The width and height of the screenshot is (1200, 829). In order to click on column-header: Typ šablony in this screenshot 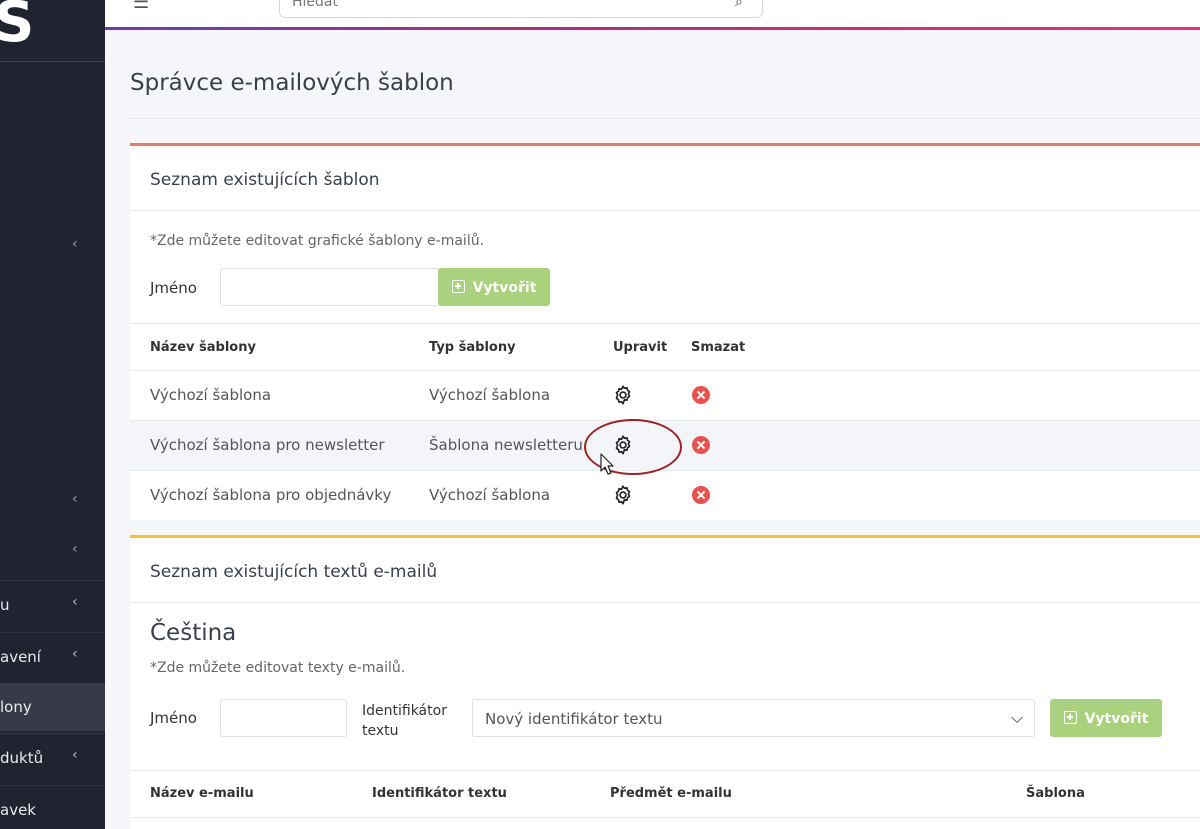, I will do `click(472, 347)`.